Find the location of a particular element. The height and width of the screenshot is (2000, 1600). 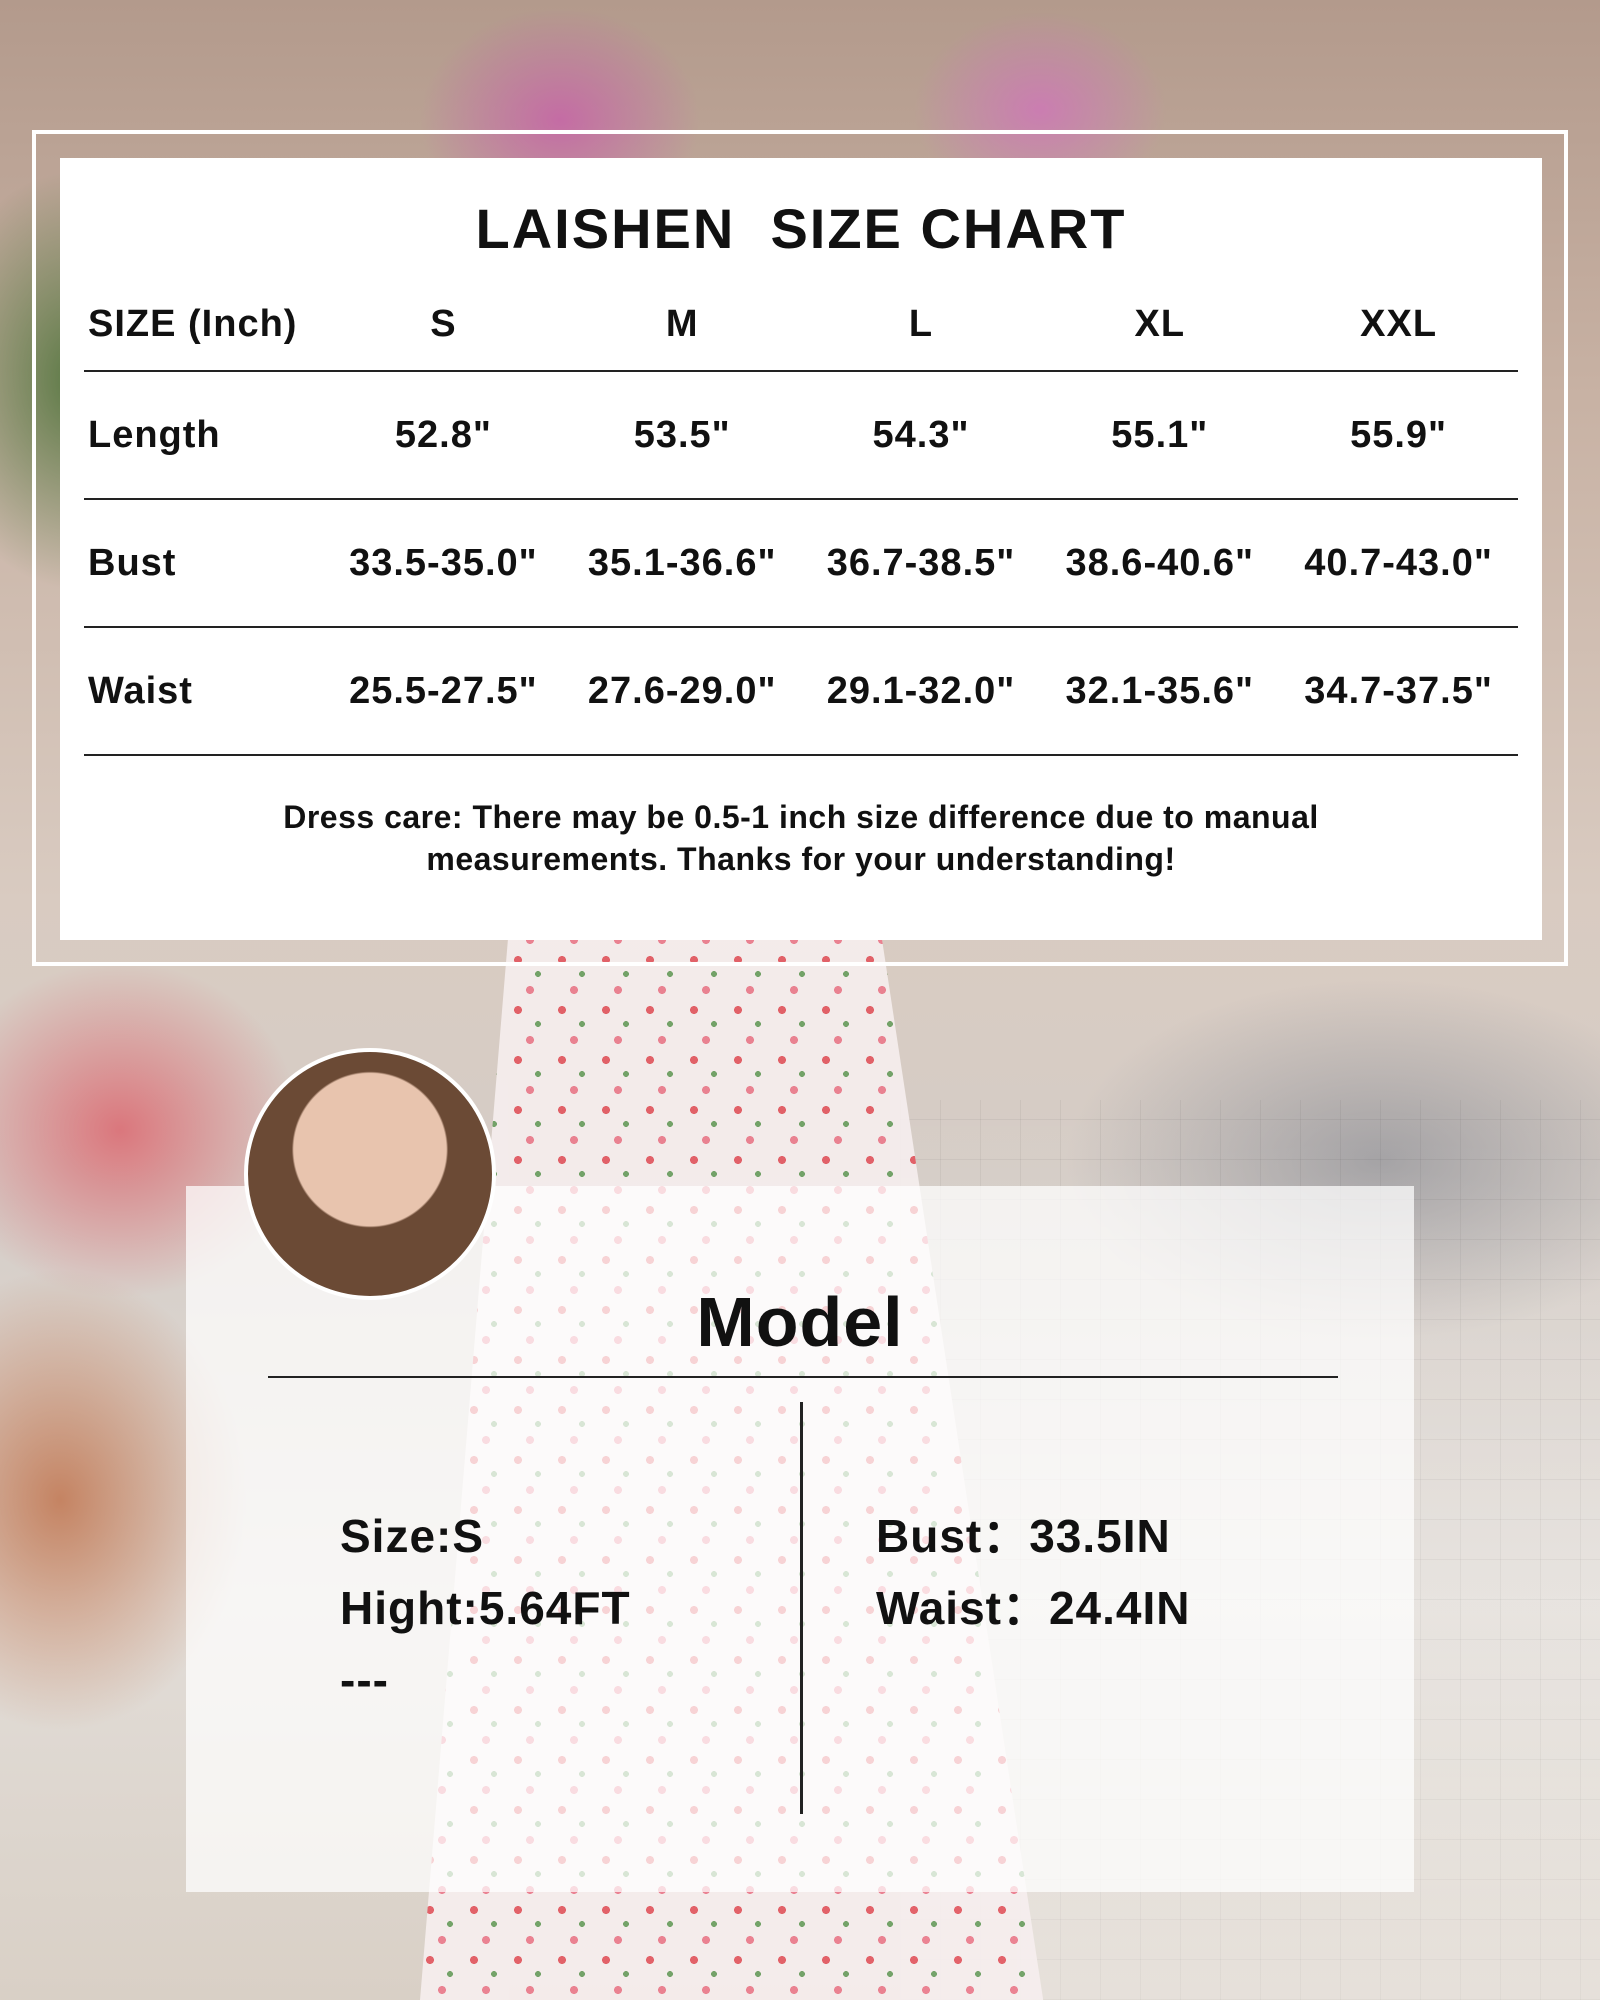

model-divider-horizontal is located at coordinates (803, 1377).